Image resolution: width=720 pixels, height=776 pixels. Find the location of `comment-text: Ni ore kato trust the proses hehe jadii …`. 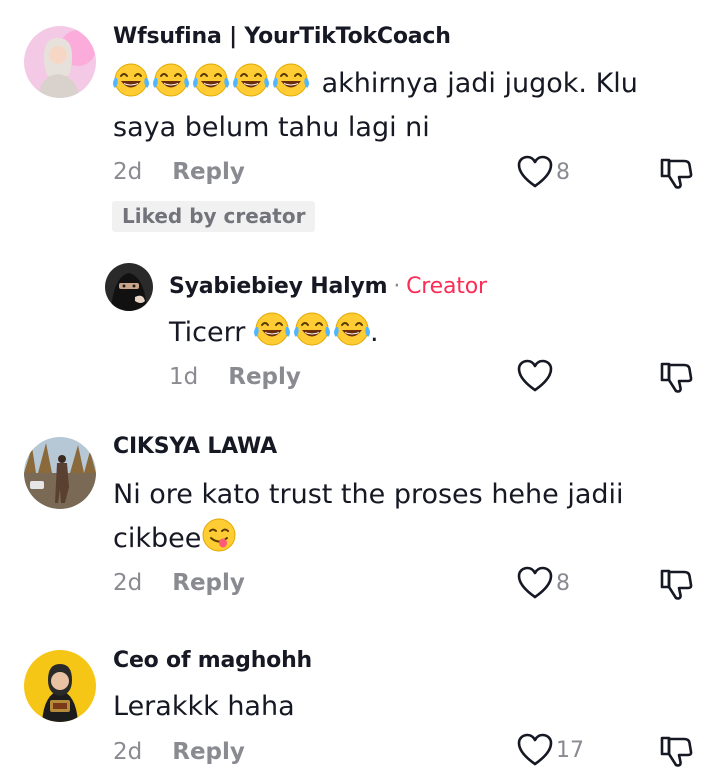

comment-text: Ni ore kato trust the proses hehe jadii … is located at coordinates (408, 517).